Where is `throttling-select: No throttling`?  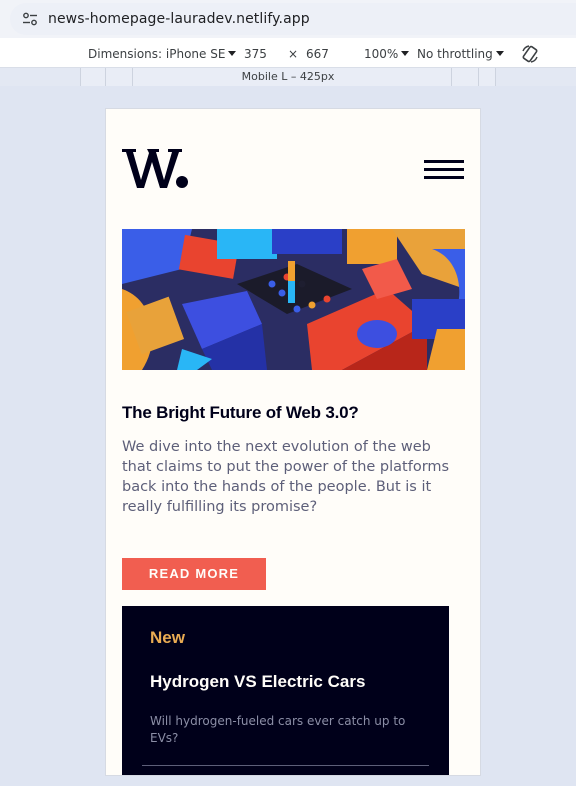
throttling-select: No throttling is located at coordinates (460, 54).